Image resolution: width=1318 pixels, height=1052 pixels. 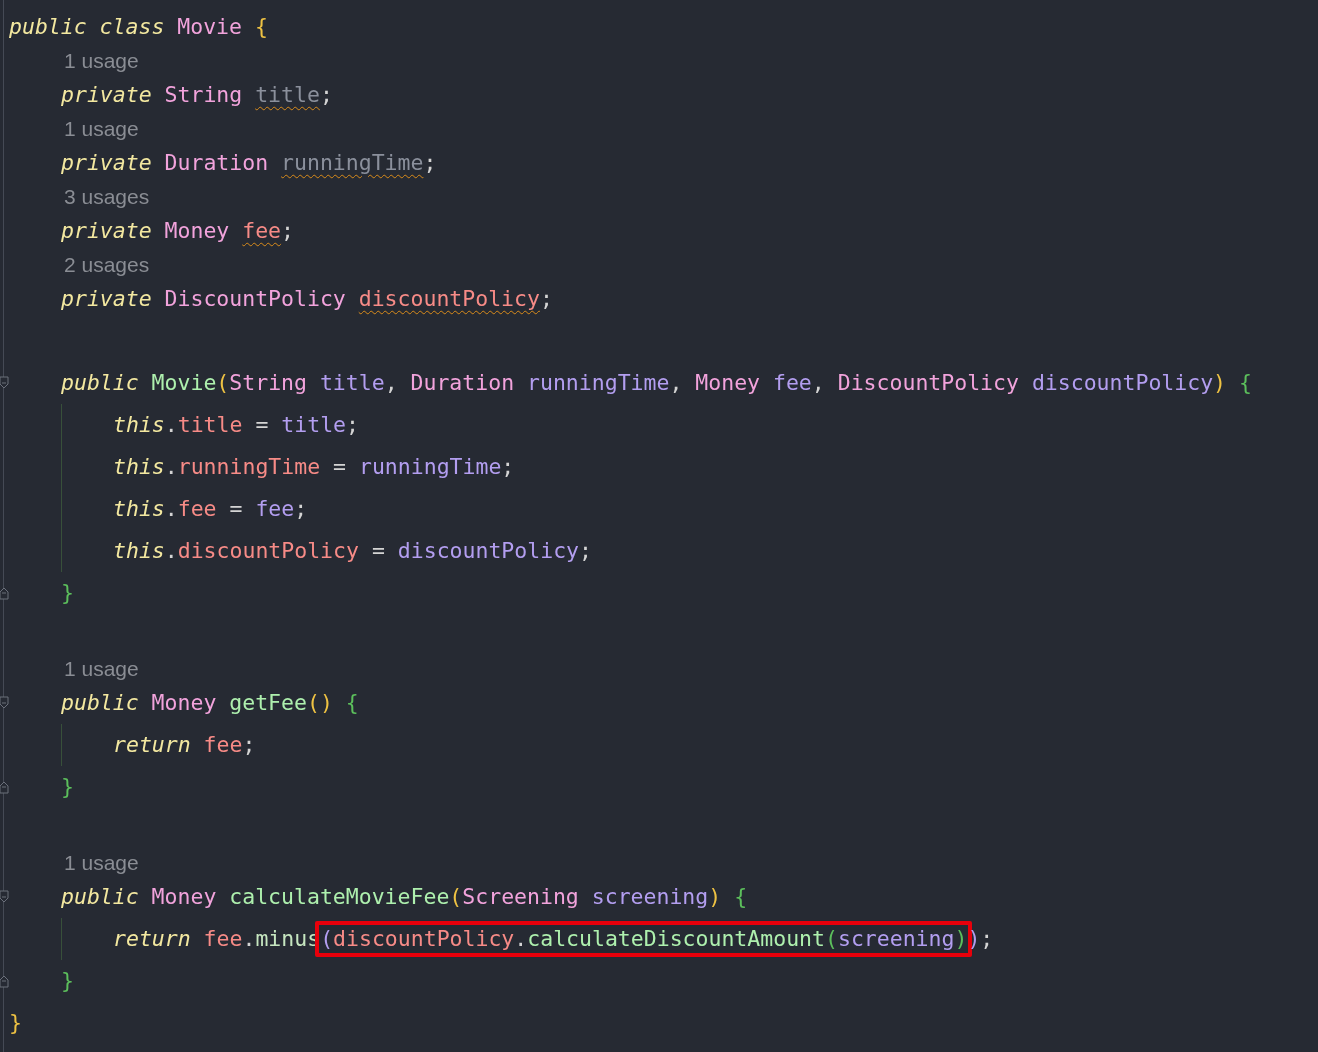 I want to click on code-line: public class Movie {, so click(x=138, y=27).